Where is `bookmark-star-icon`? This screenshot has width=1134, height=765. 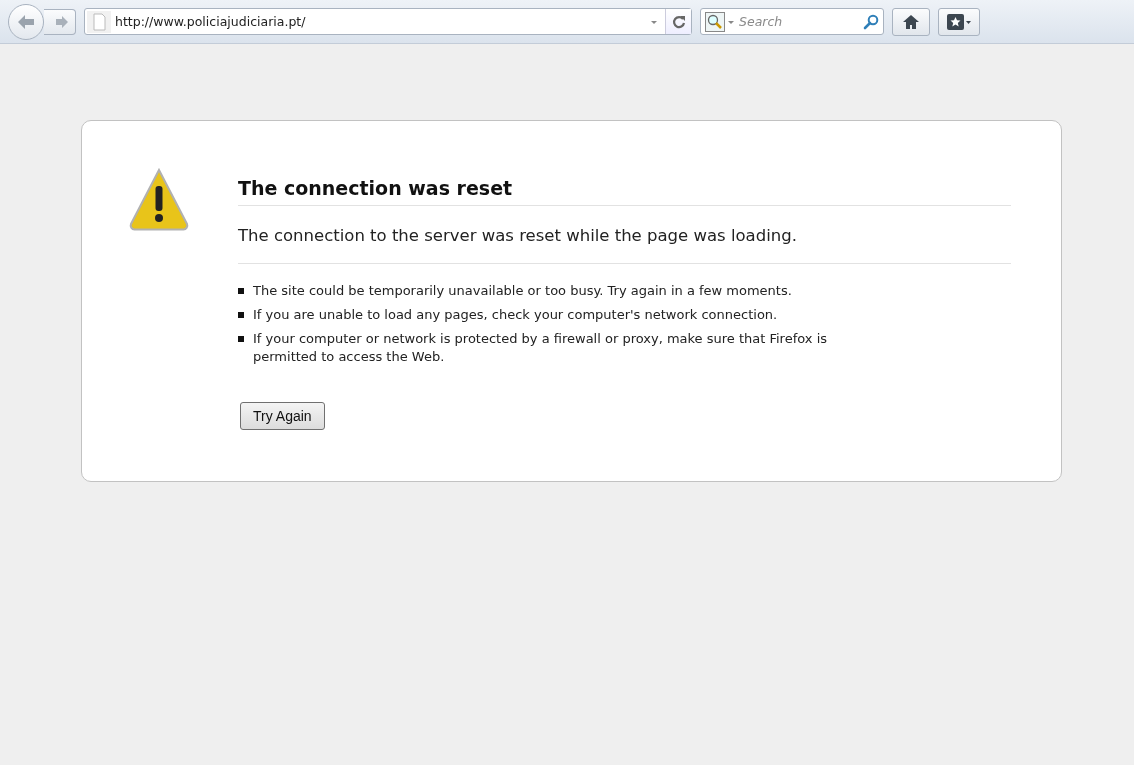 bookmark-star-icon is located at coordinates (959, 21).